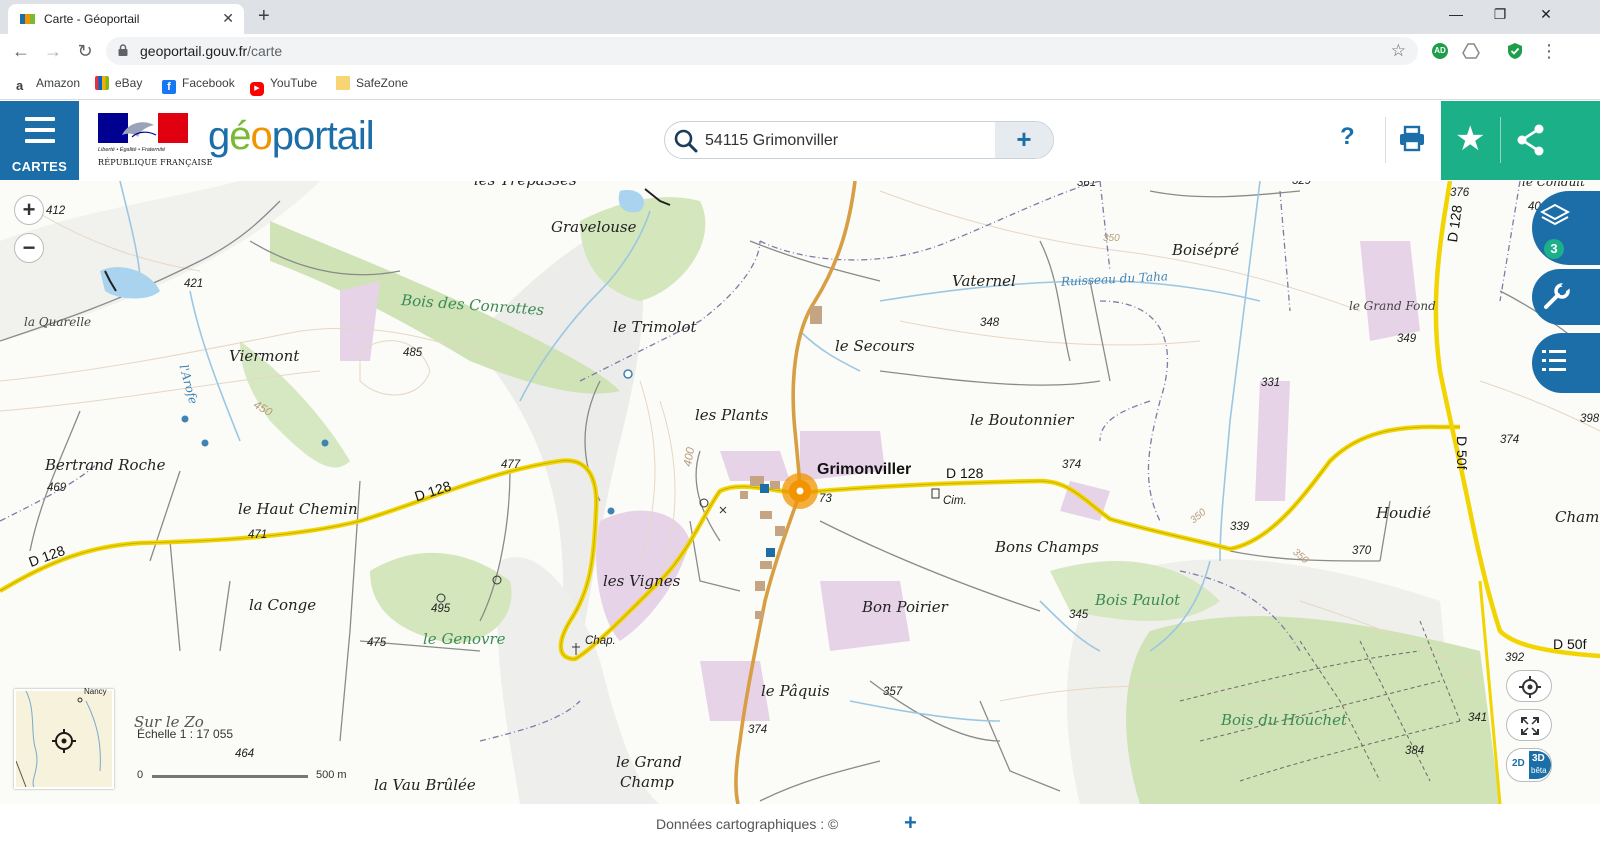  Describe the element at coordinates (29, 248) in the screenshot. I see `zoom-out-button: −` at that location.